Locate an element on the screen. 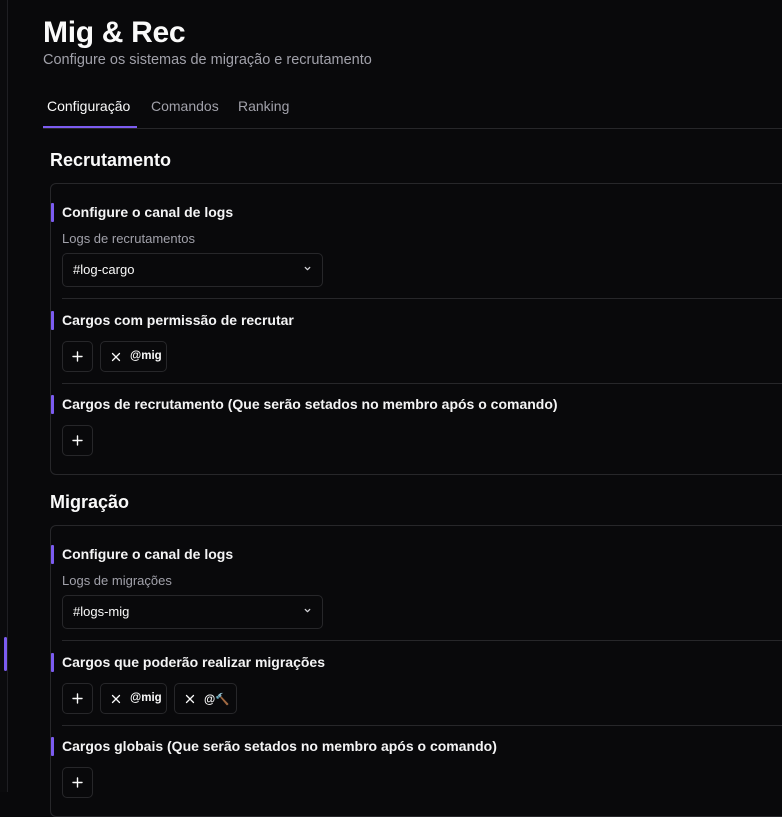  sidebar-active-indicator is located at coordinates (5, 654).